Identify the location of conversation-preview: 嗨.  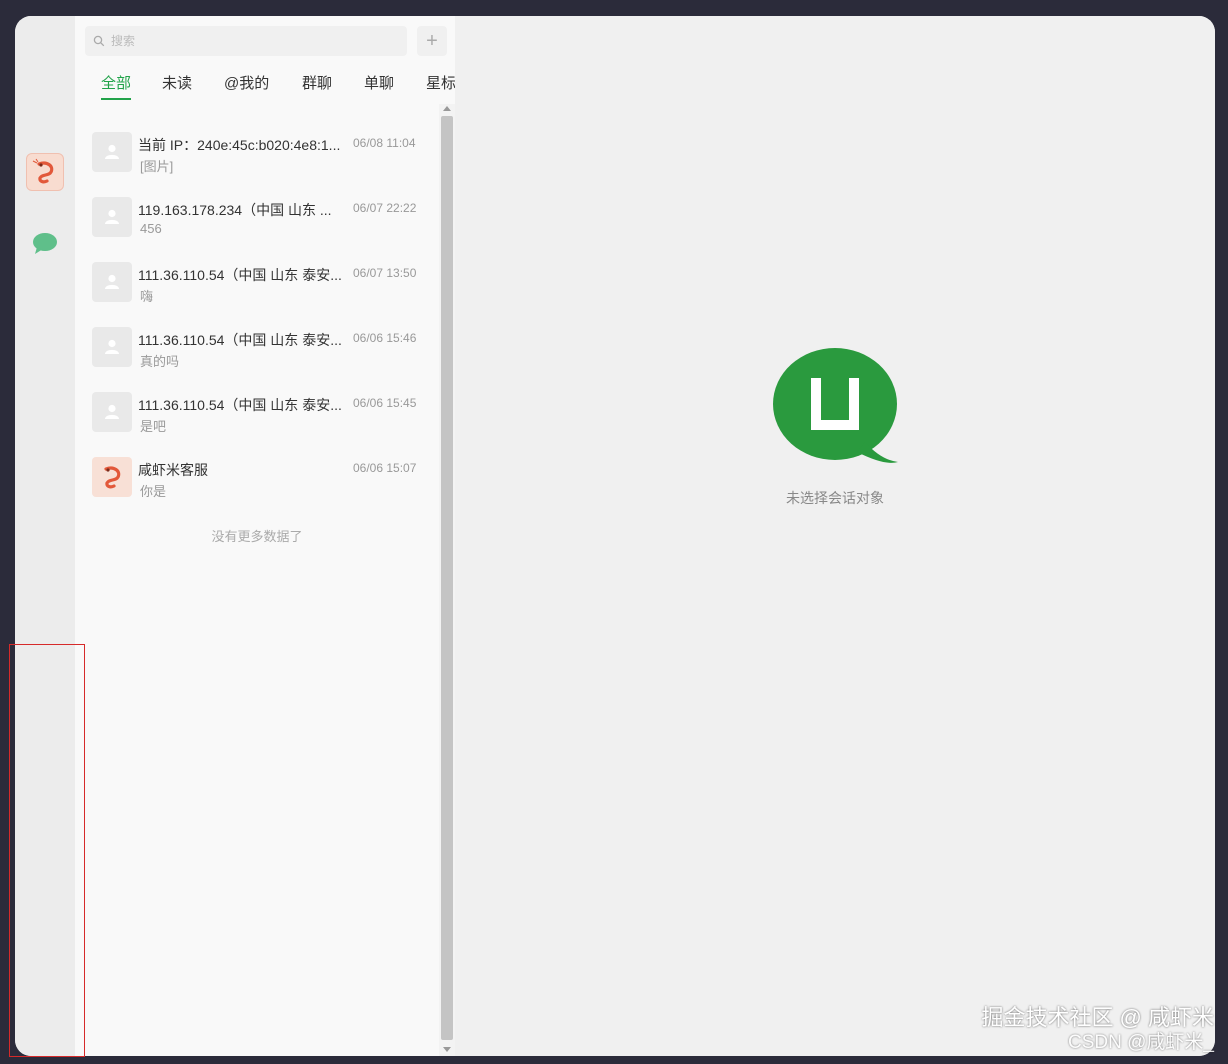
(147, 296).